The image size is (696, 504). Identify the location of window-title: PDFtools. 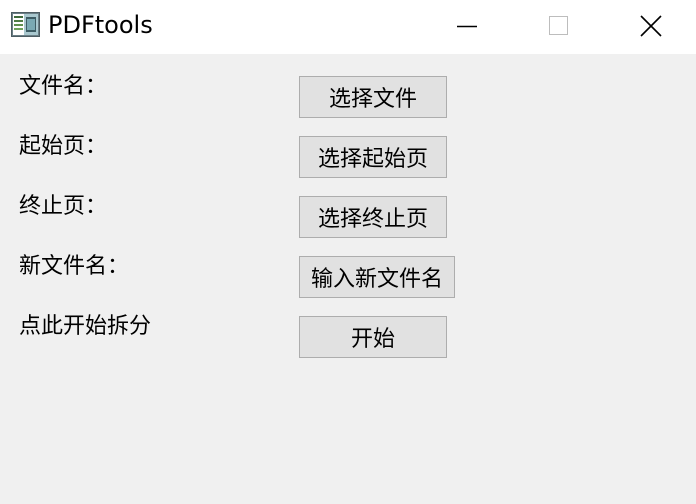
(100, 25).